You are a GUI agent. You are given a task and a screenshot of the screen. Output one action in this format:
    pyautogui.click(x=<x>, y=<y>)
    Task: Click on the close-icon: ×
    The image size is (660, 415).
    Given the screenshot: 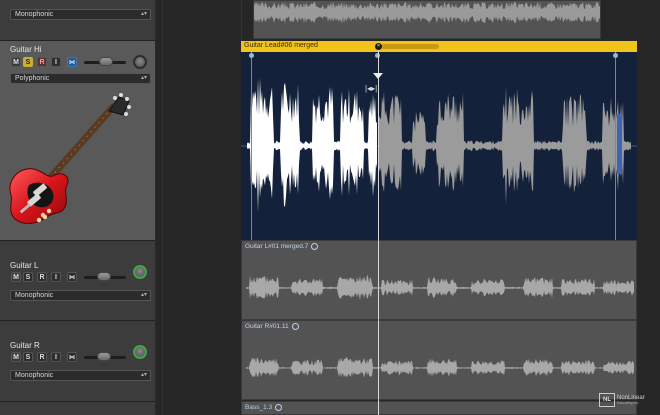 What is the action you would take?
    pyautogui.click(x=378, y=46)
    